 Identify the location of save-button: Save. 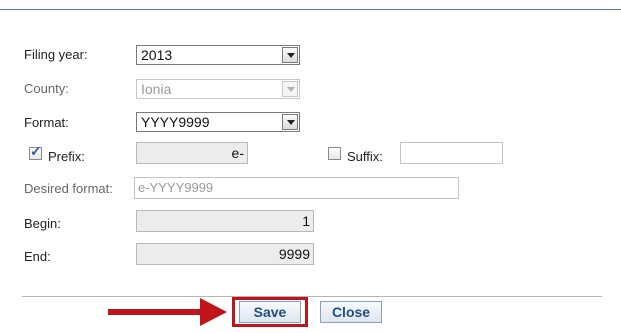
(270, 312).